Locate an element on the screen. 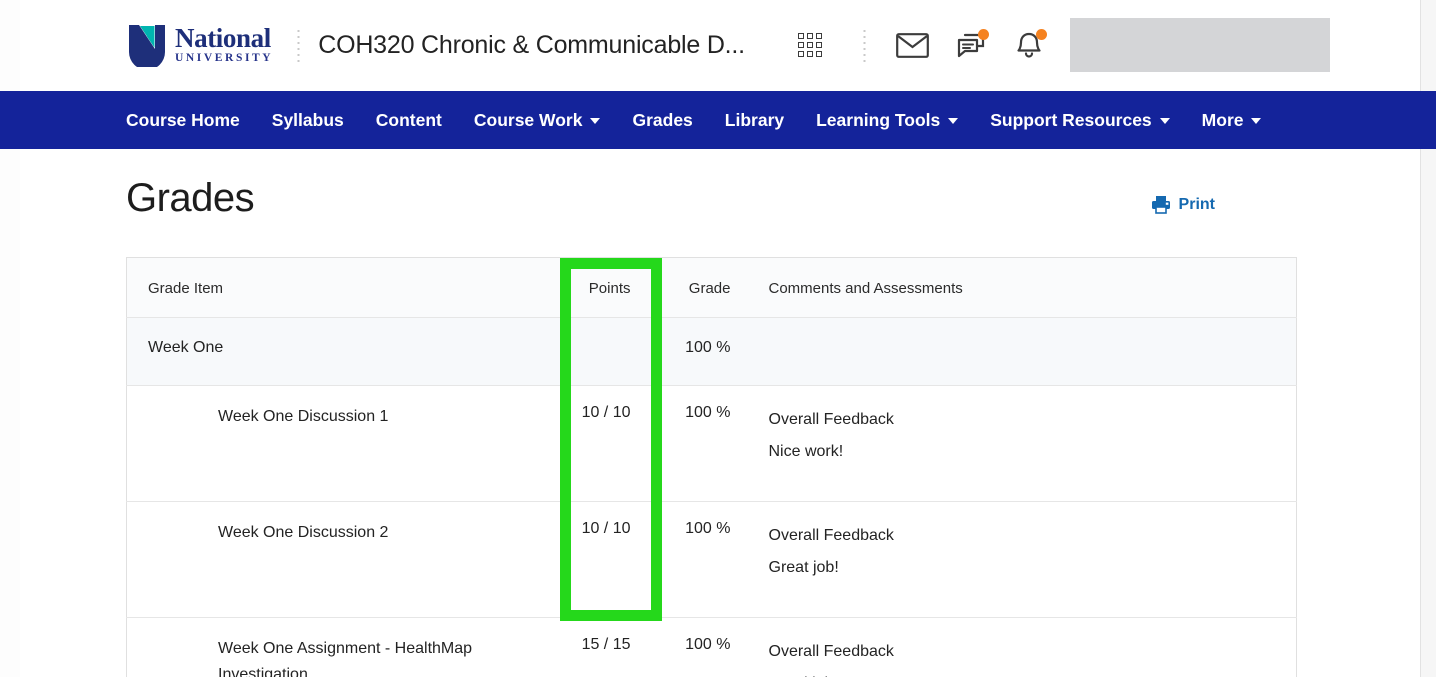  nav-label: Grades is located at coordinates (662, 119).